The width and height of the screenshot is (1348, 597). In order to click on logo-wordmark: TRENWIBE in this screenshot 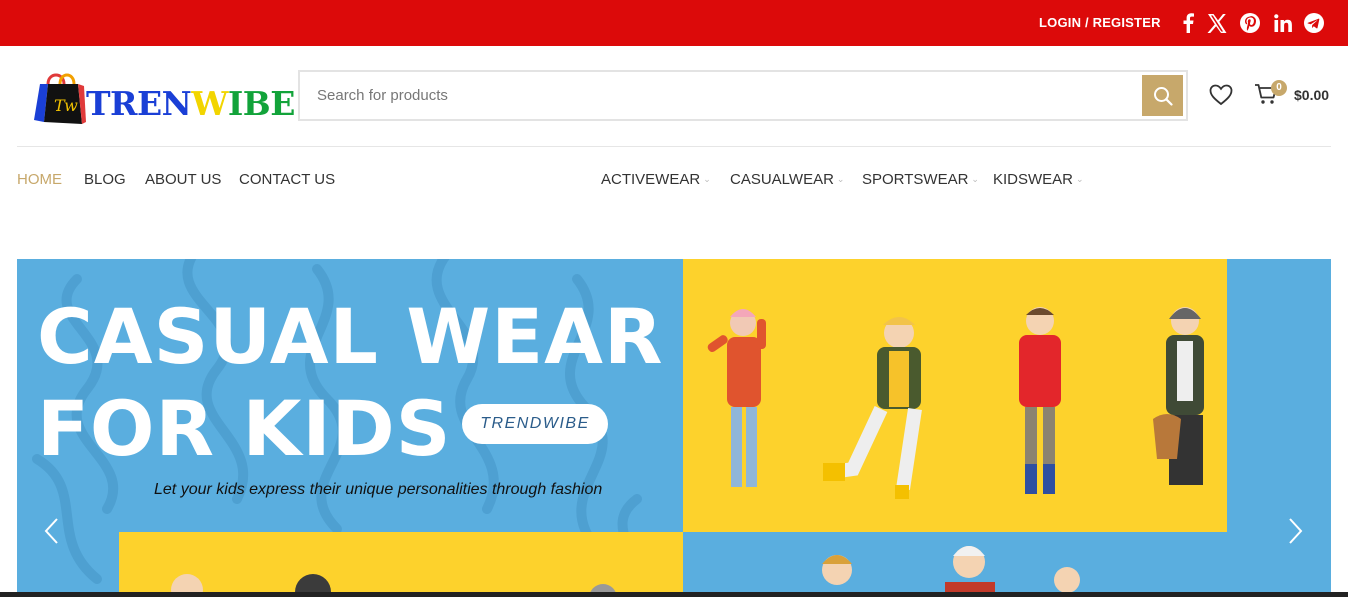, I will do `click(190, 103)`.